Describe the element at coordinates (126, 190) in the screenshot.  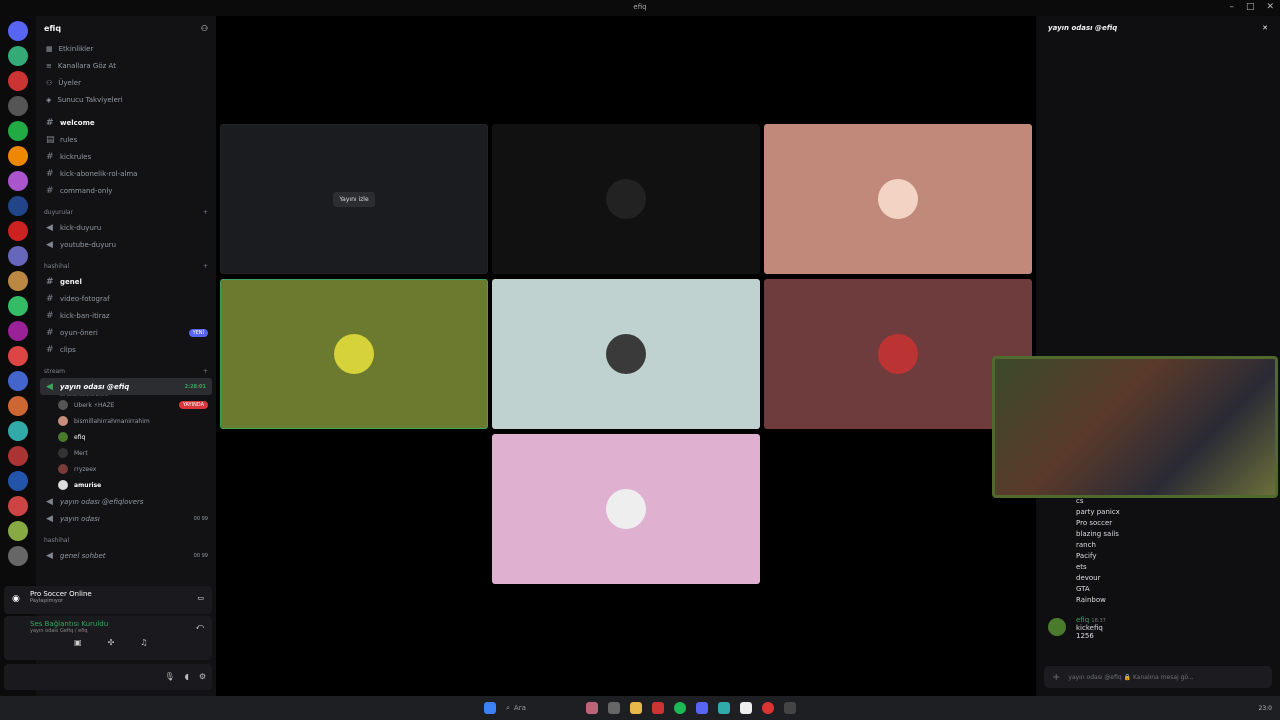
I see `channel-command-only: # command-only` at that location.